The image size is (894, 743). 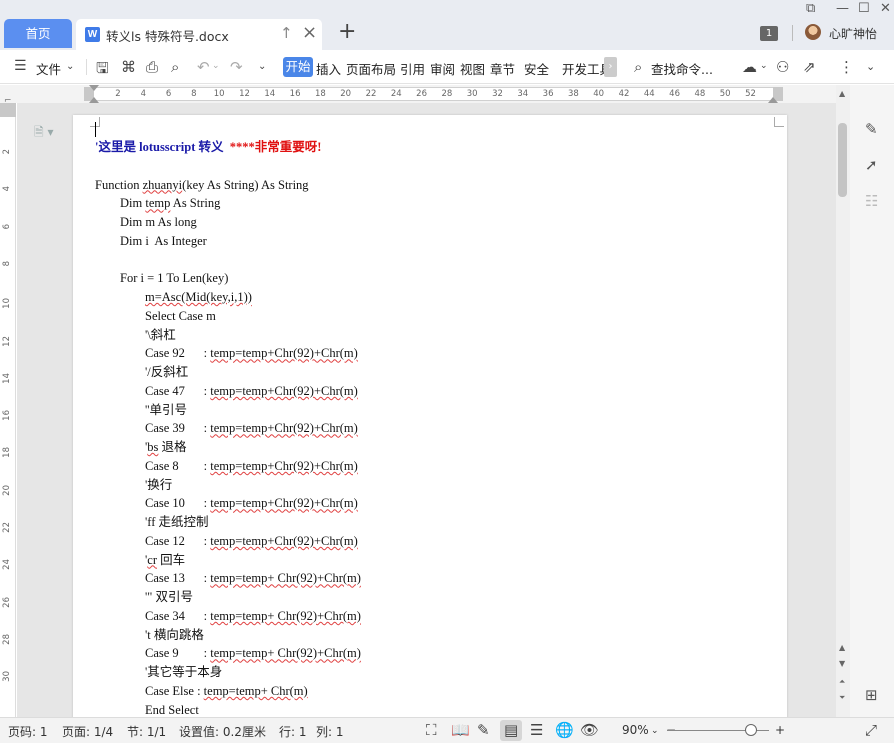 I want to click on zoom-in-icon: +, so click(x=780, y=730).